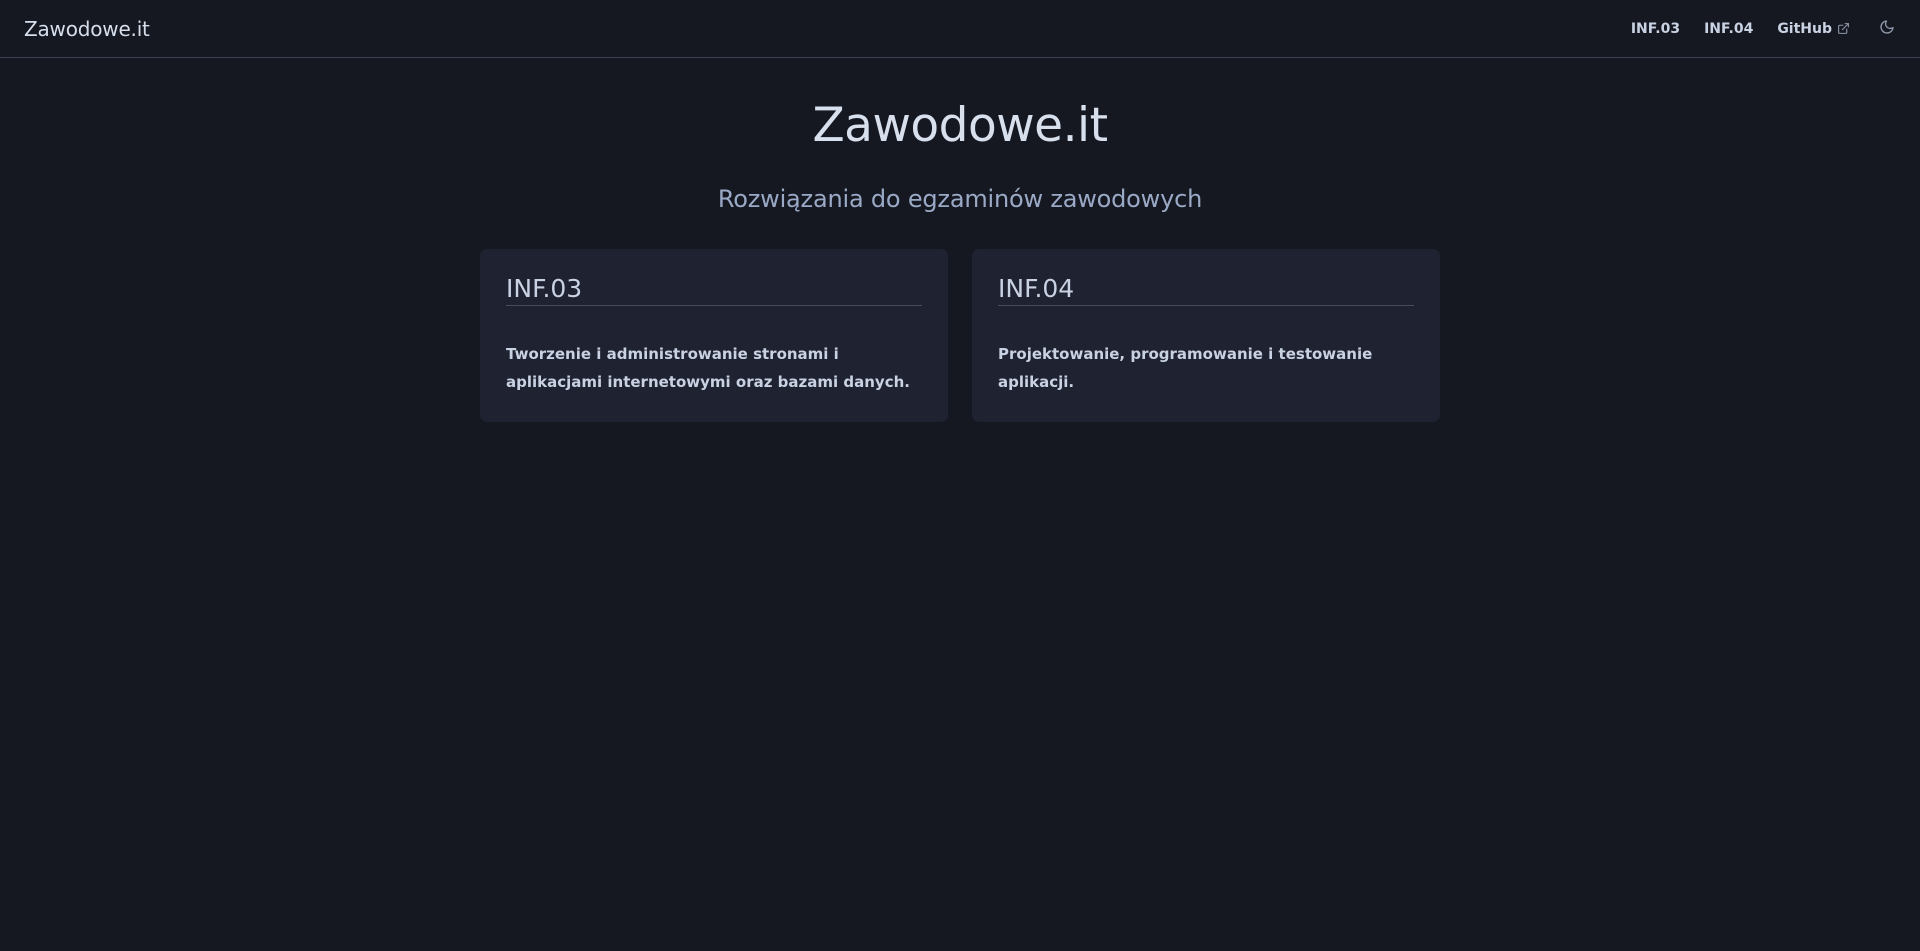 The width and height of the screenshot is (1920, 951). I want to click on card-title: INF.03, so click(714, 289).